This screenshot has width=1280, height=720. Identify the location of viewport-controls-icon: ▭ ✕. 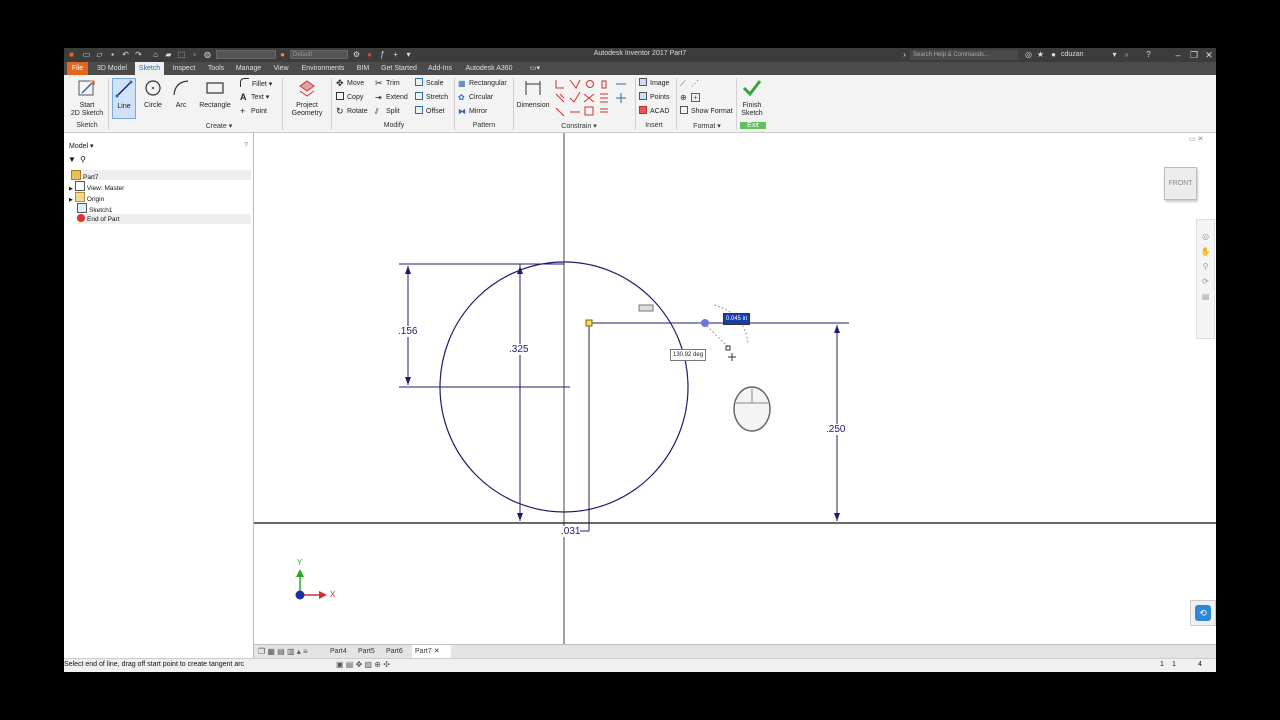
(1196, 139).